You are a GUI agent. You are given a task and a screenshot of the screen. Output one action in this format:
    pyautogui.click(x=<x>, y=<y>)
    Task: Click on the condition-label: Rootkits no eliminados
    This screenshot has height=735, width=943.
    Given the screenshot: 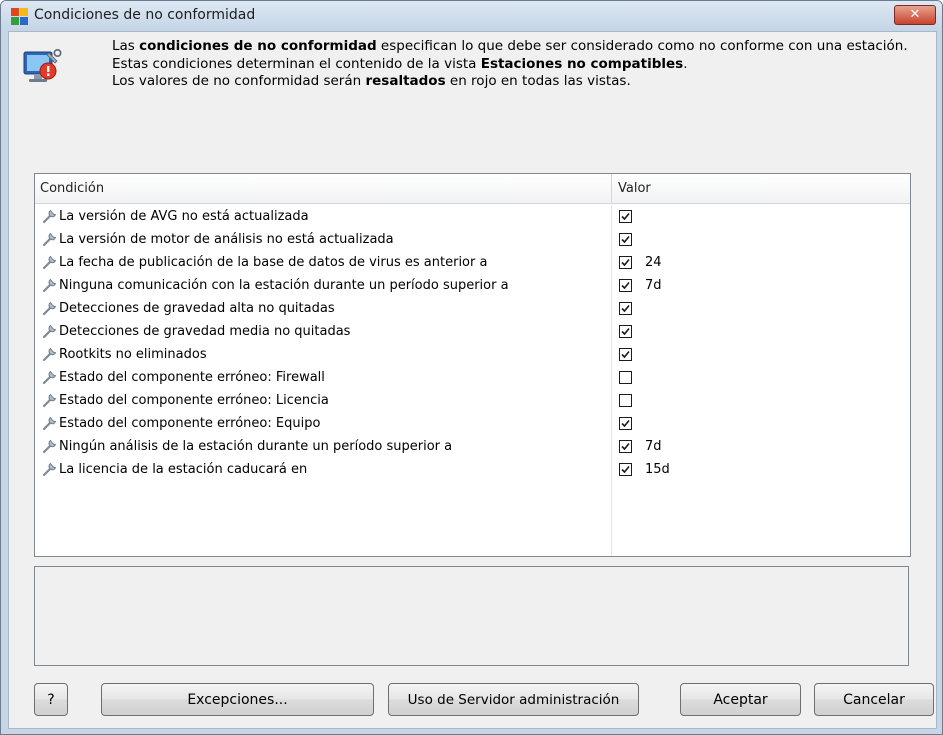 What is the action you would take?
    pyautogui.click(x=133, y=354)
    